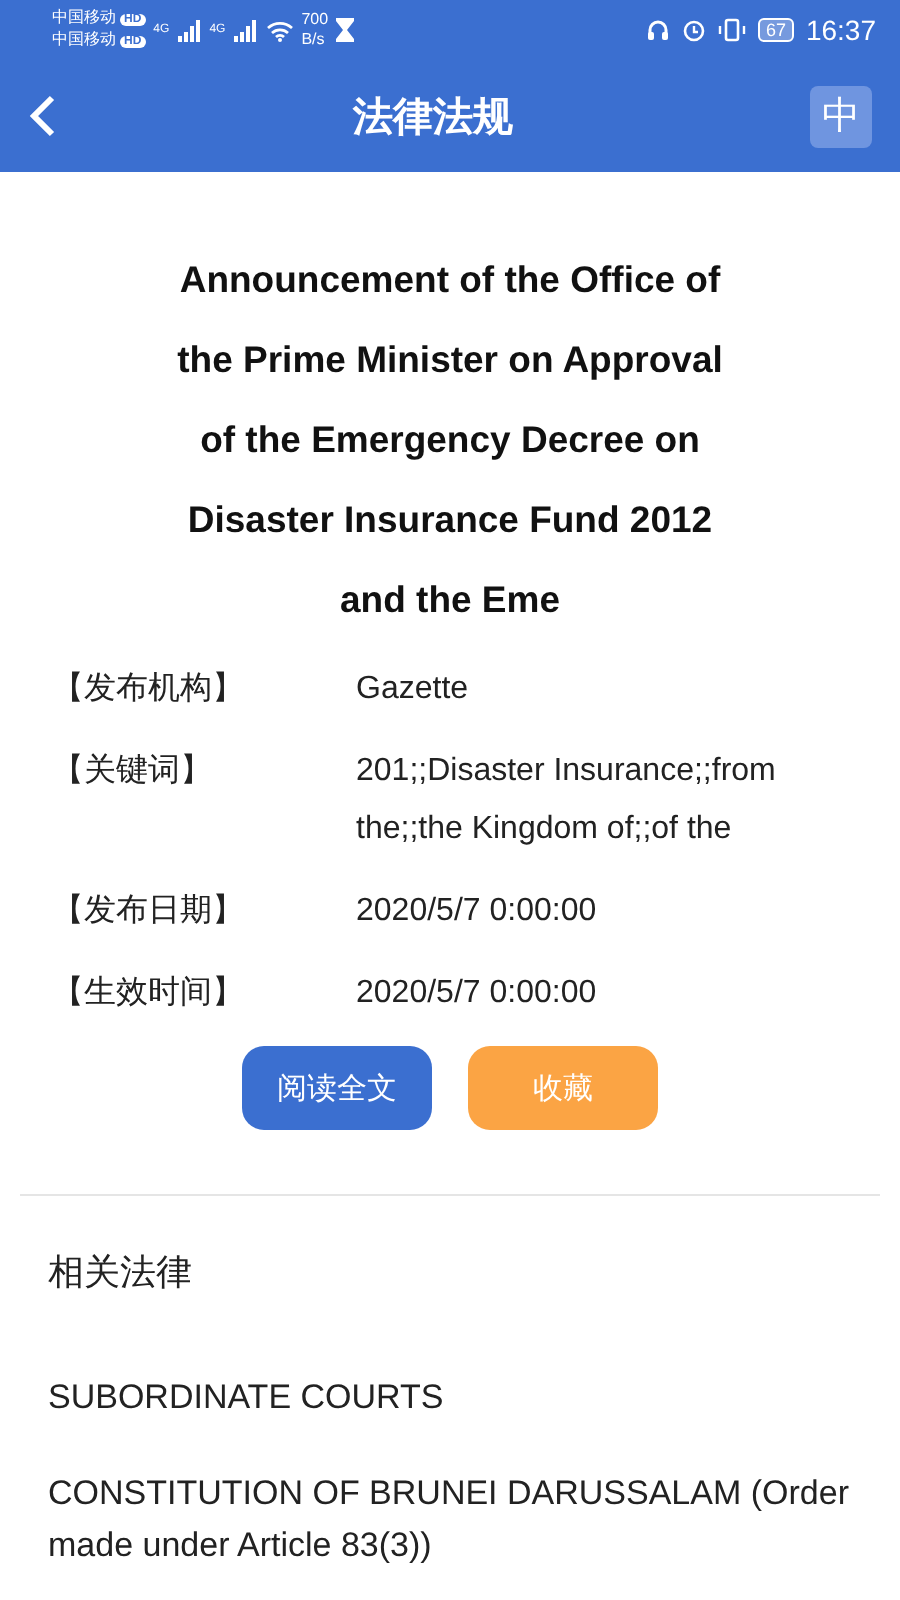 This screenshot has height=1600, width=900. Describe the element at coordinates (149, 993) in the screenshot. I see `field-label: 【生效时间】` at that location.